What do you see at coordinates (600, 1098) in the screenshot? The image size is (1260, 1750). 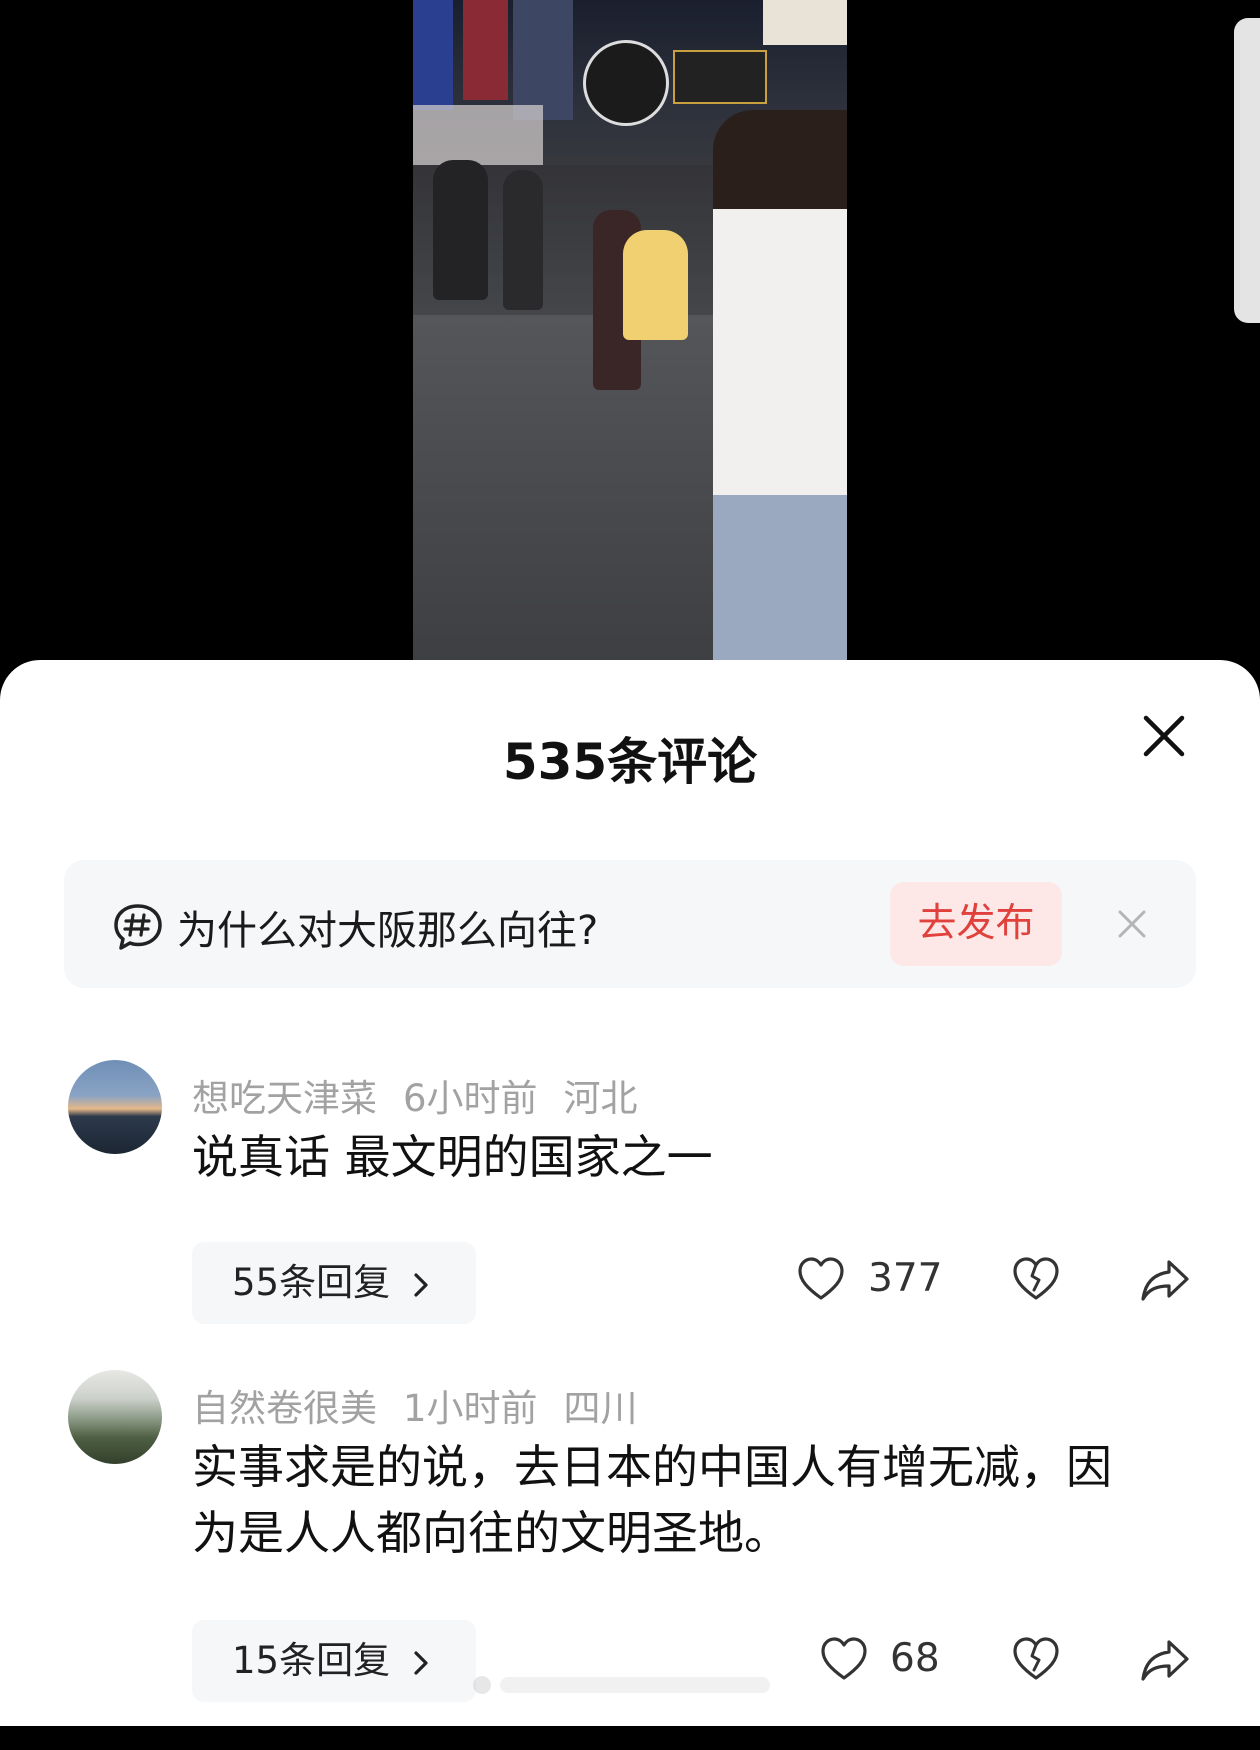 I see `comment-location: 河北` at bounding box center [600, 1098].